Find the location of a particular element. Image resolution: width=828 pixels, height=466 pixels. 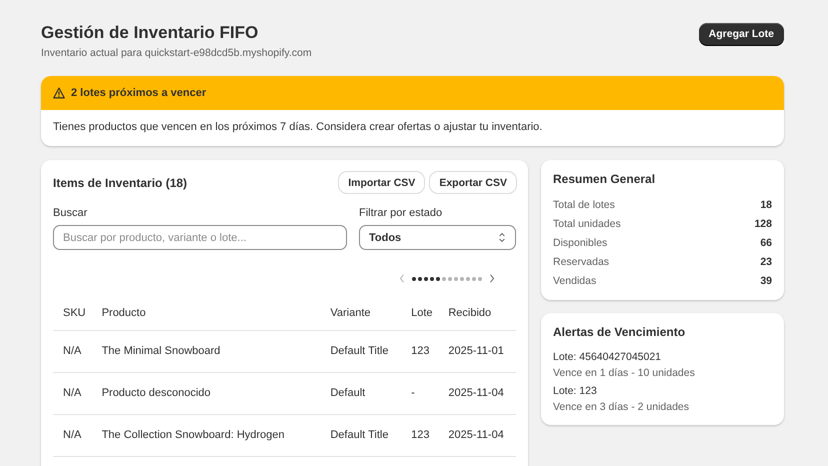

status-select: Todos is located at coordinates (437, 237).